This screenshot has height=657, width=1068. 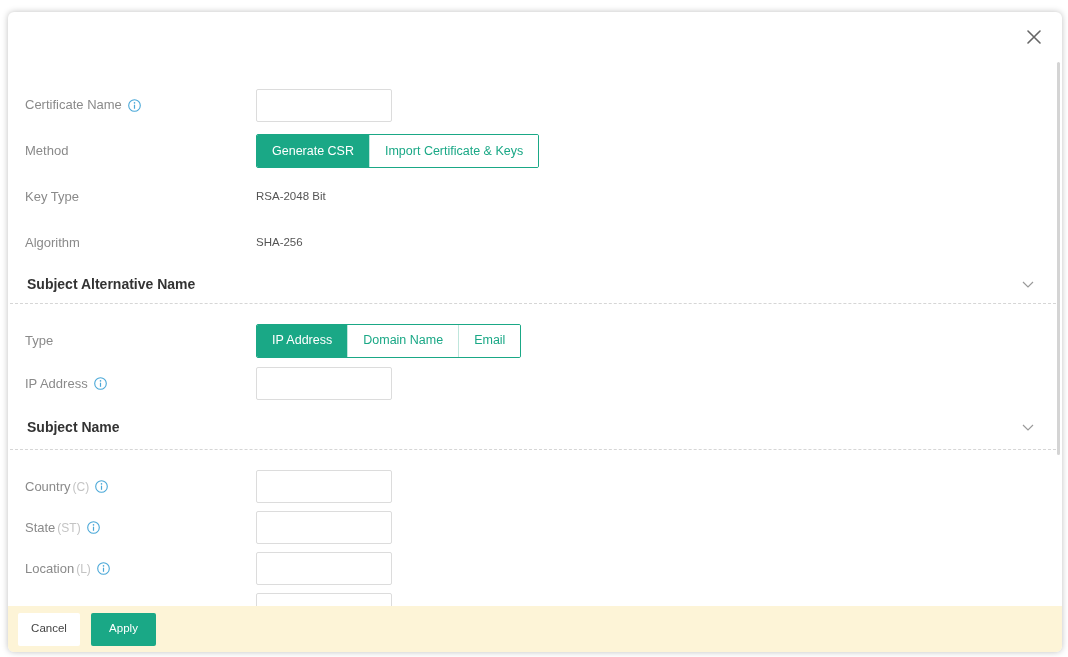 What do you see at coordinates (39, 340) in the screenshot?
I see `field-label: Type` at bounding box center [39, 340].